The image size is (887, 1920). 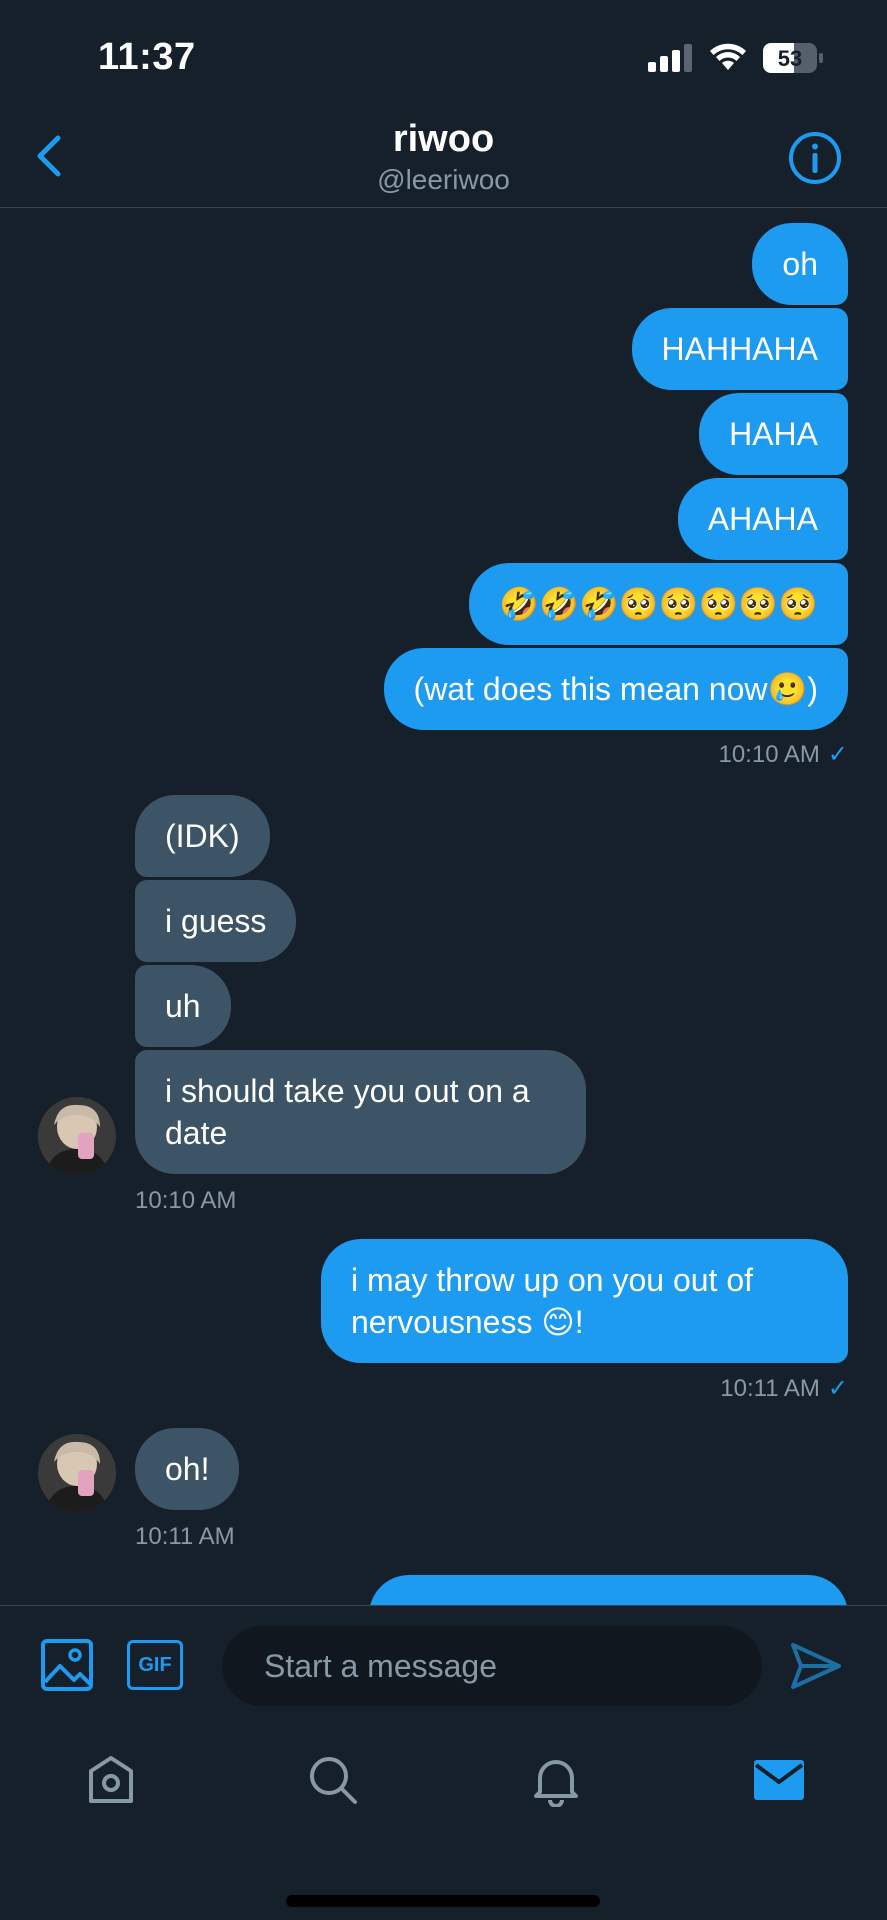 I want to click on conversation-handle: @leeriwoo, so click(x=443, y=179).